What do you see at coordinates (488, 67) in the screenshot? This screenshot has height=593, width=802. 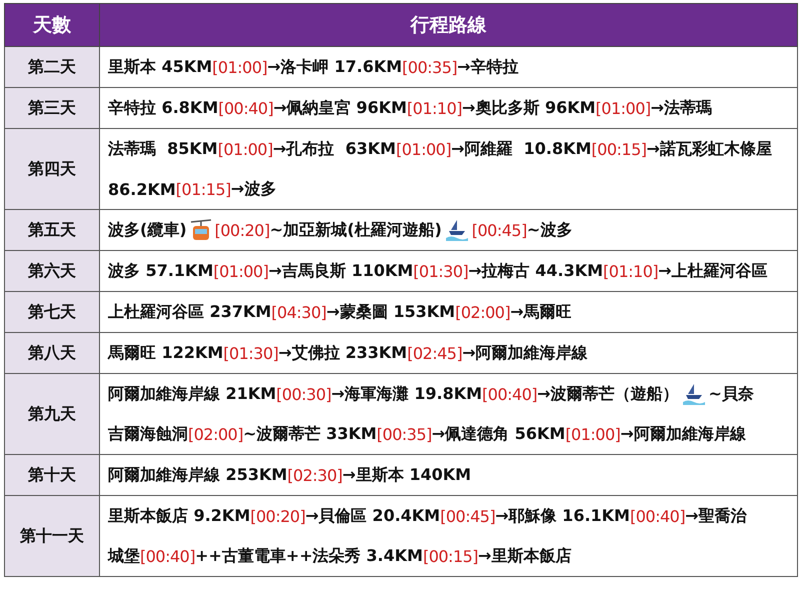 I see `place-text: →辛特拉` at bounding box center [488, 67].